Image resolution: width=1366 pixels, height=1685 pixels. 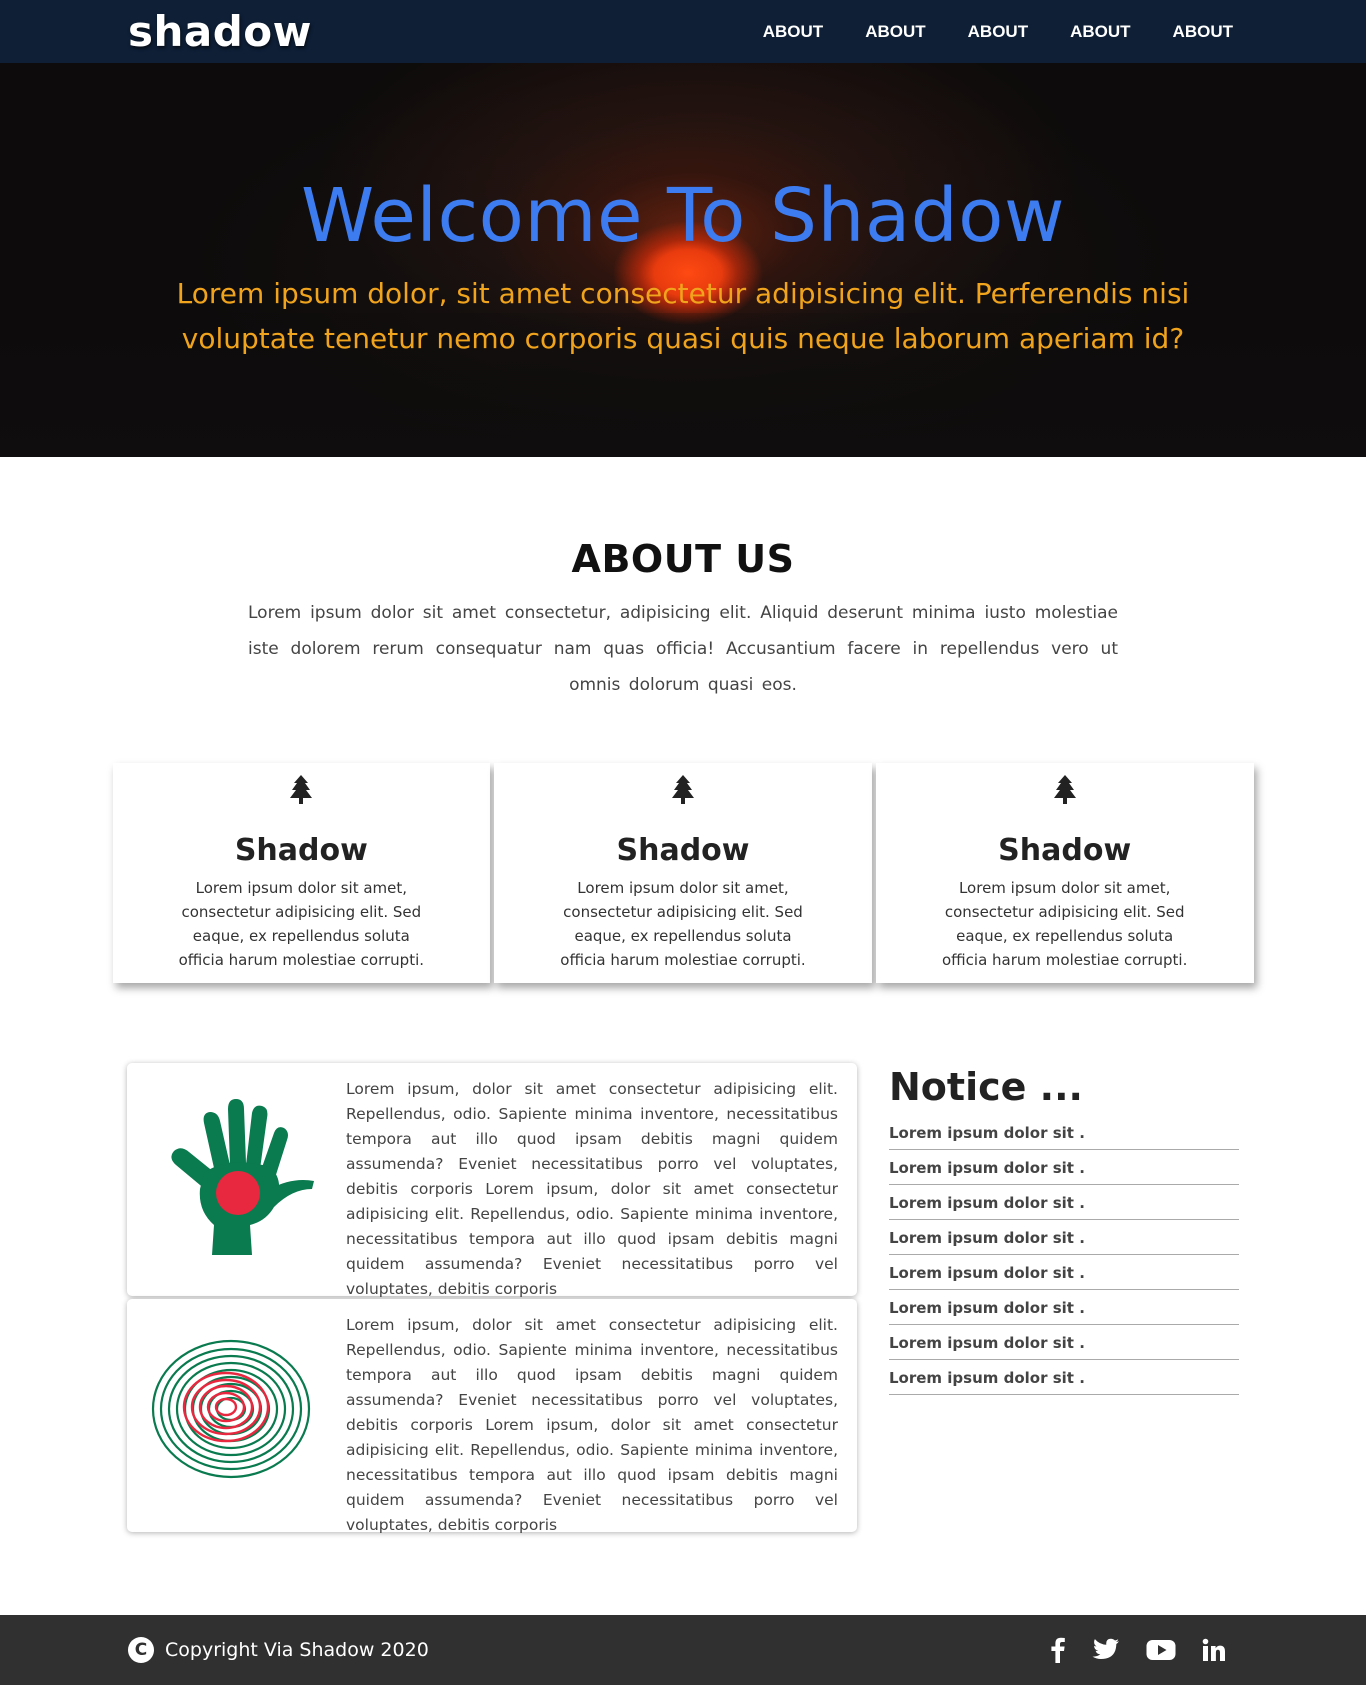 What do you see at coordinates (1203, 32) in the screenshot?
I see `nav-link-about-5: ABOUT` at bounding box center [1203, 32].